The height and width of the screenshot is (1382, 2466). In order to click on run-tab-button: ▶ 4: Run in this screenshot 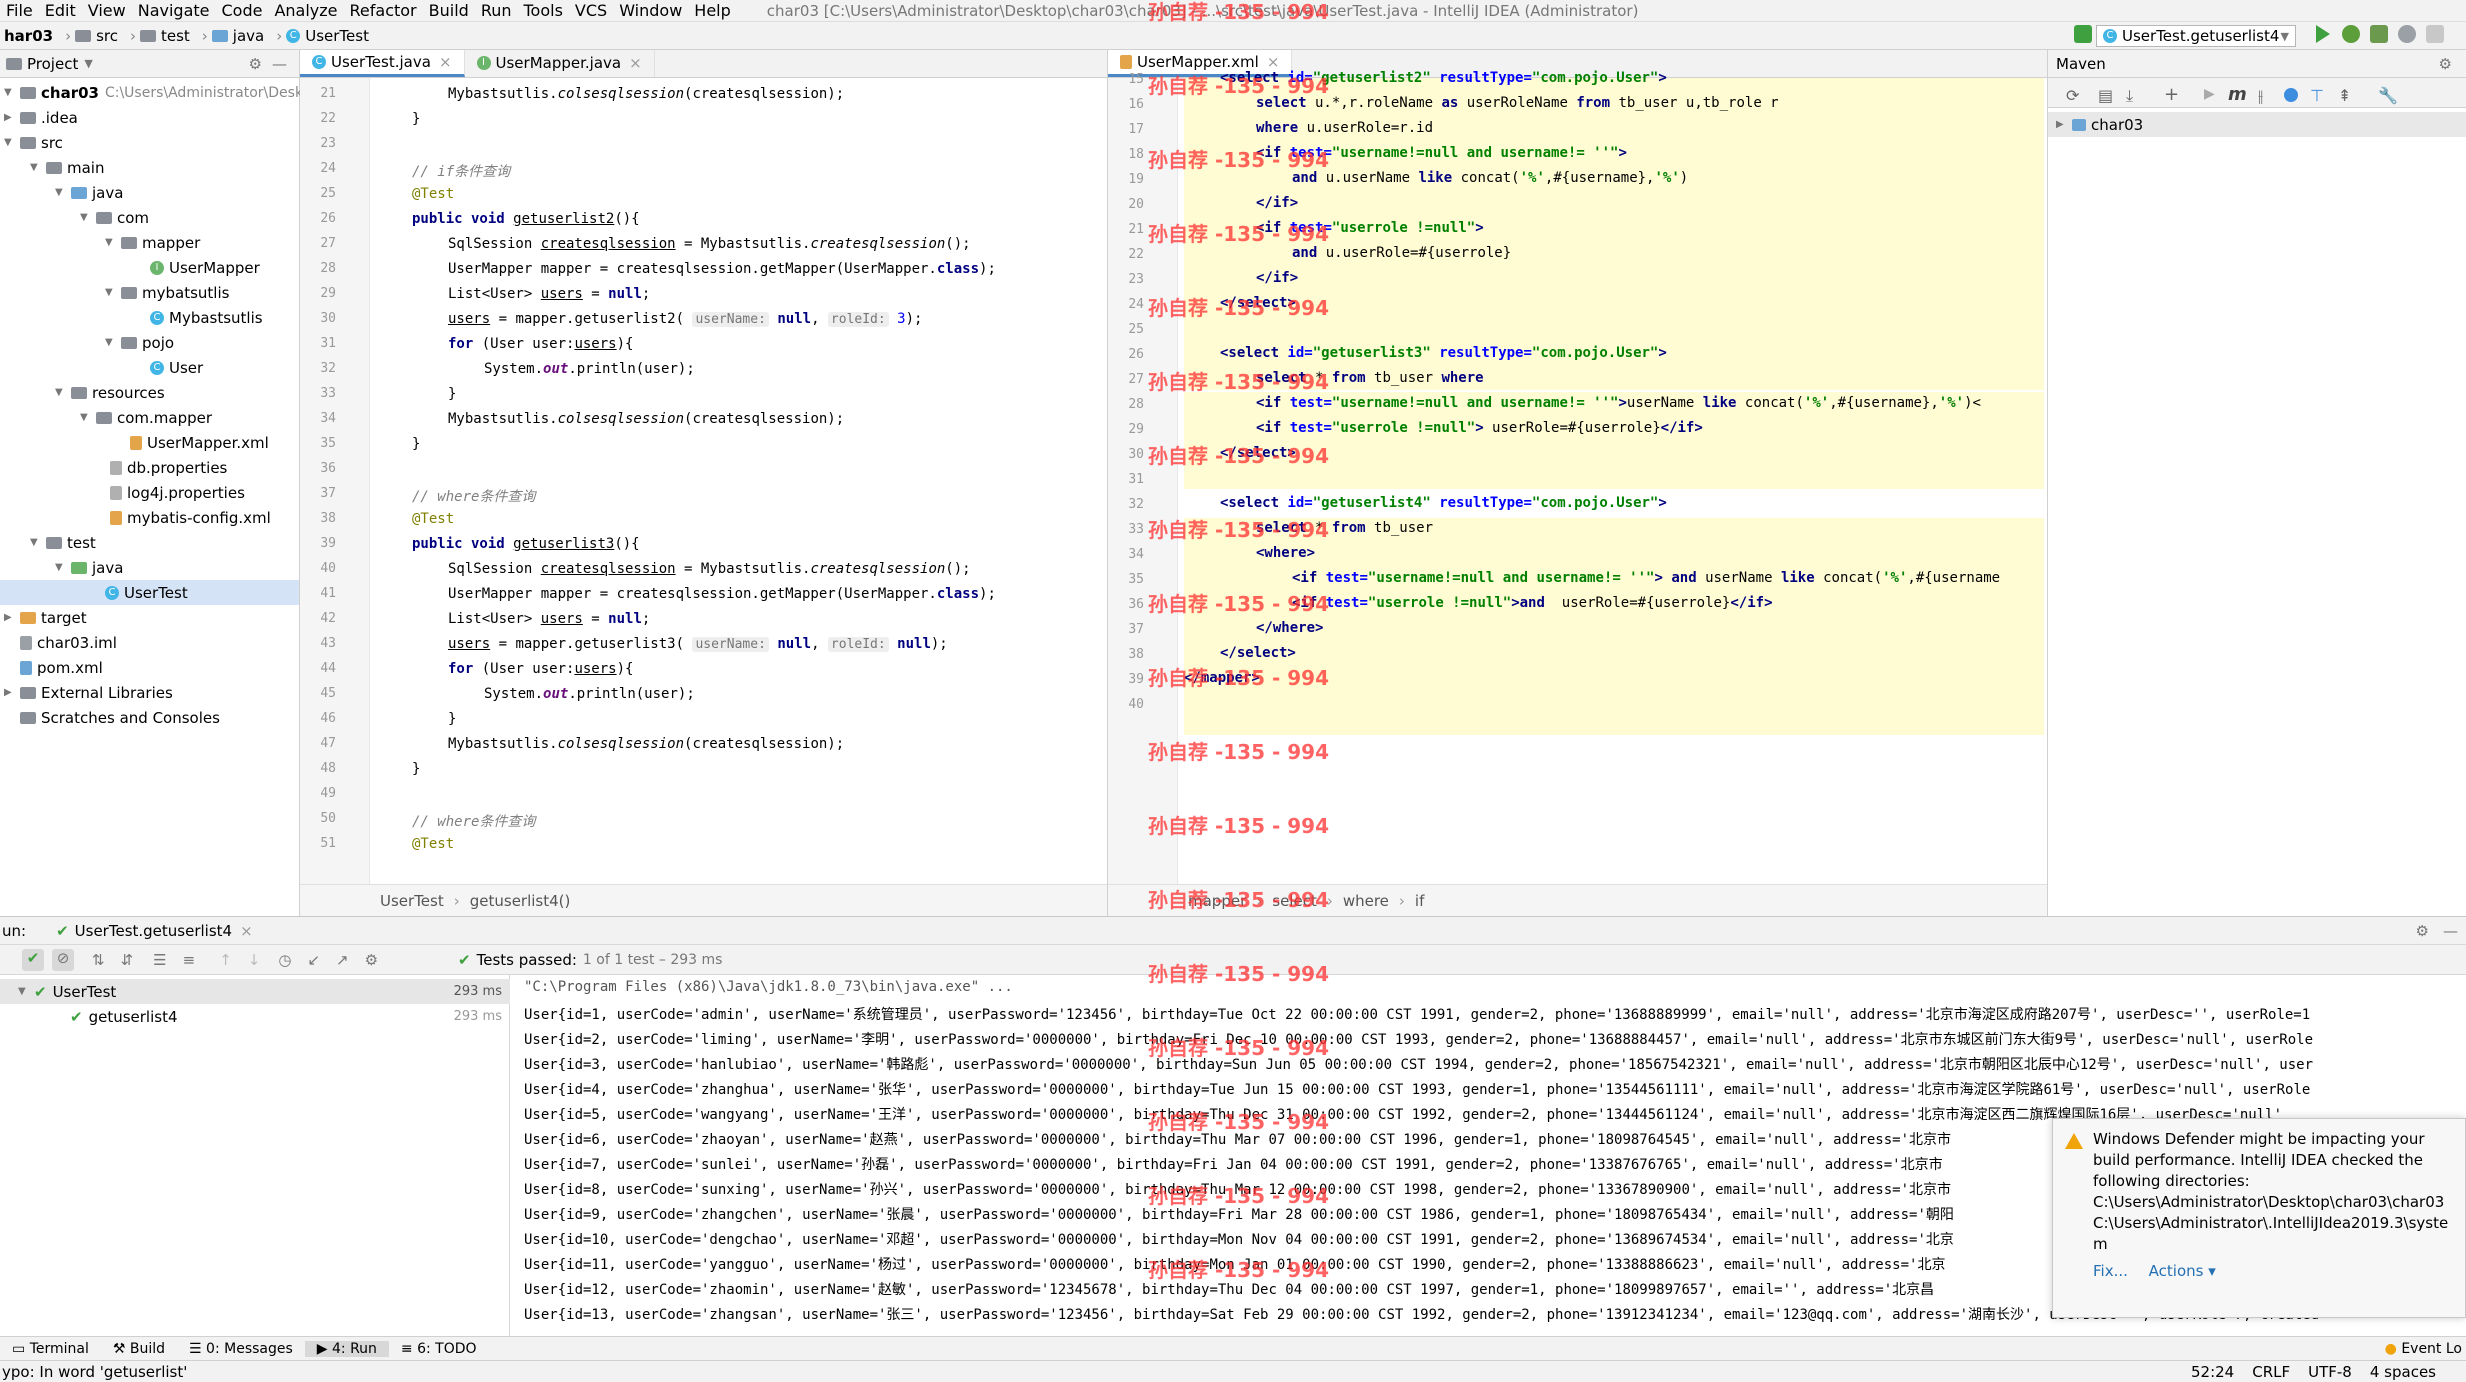, I will do `click(346, 1348)`.